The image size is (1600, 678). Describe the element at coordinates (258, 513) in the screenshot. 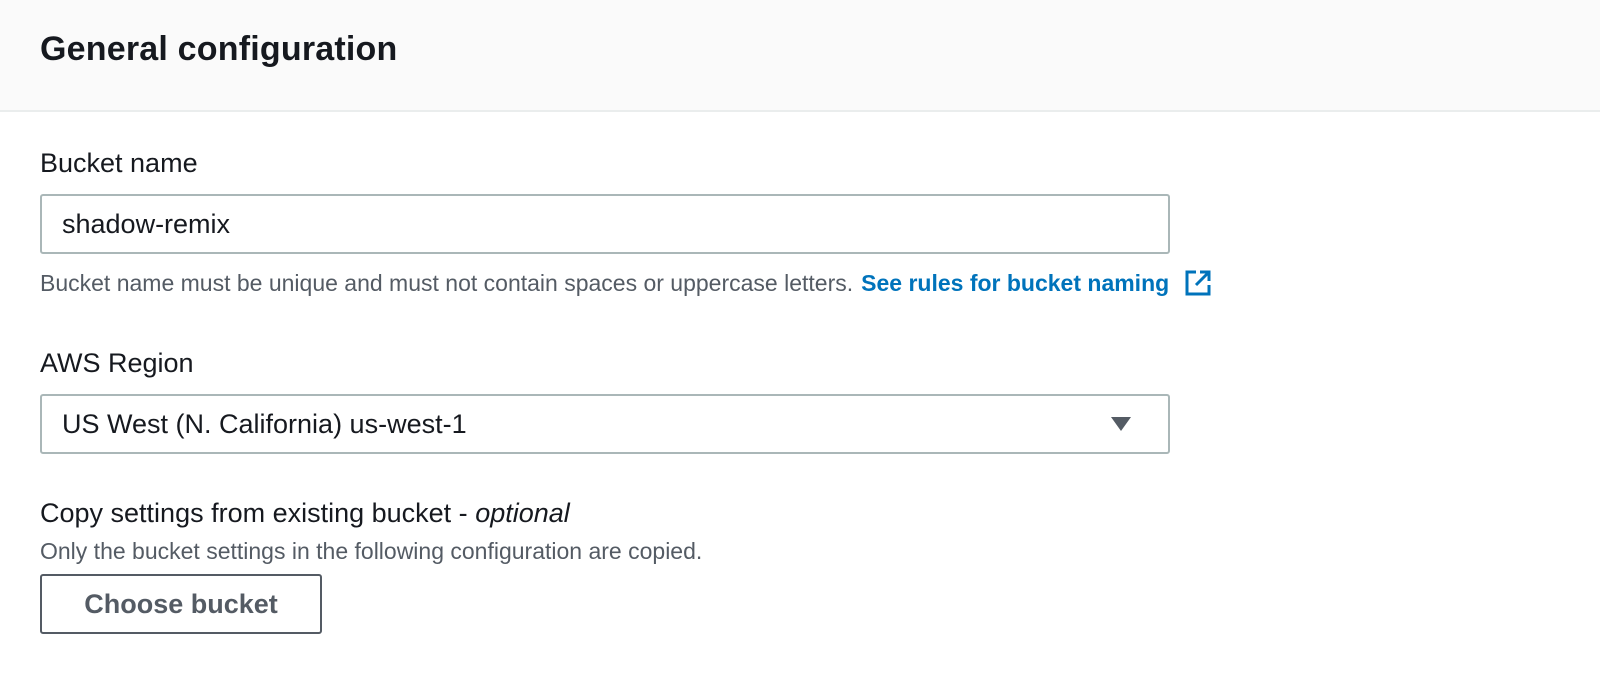

I see `copy-settings-label-text: Copy settings from existing bucket -` at that location.